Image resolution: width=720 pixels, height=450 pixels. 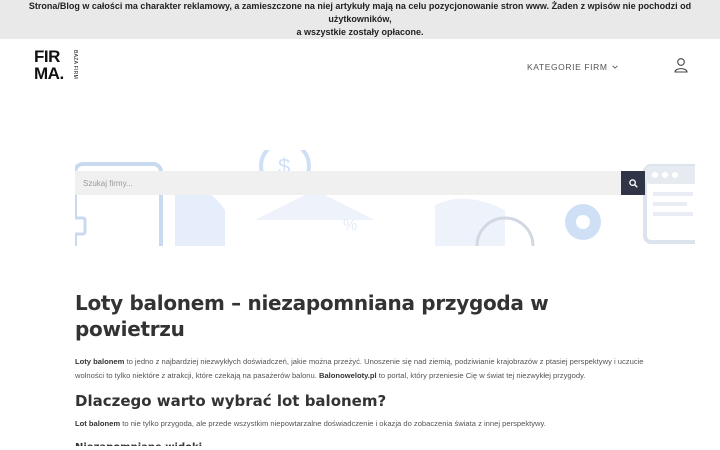 I want to click on chevron-down-icon, so click(x=614, y=67).